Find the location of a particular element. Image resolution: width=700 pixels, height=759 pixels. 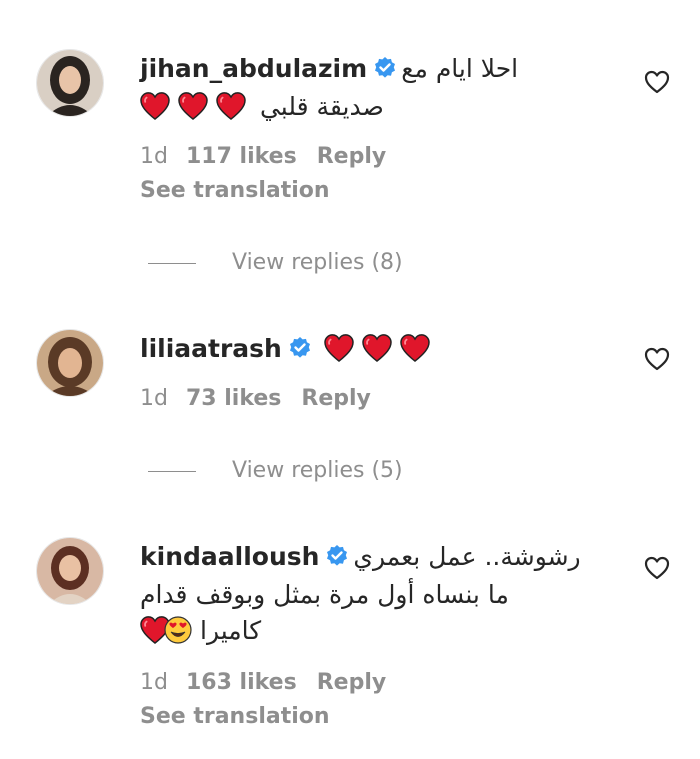

heart-eyes-emoji-icon is located at coordinates (178, 630).